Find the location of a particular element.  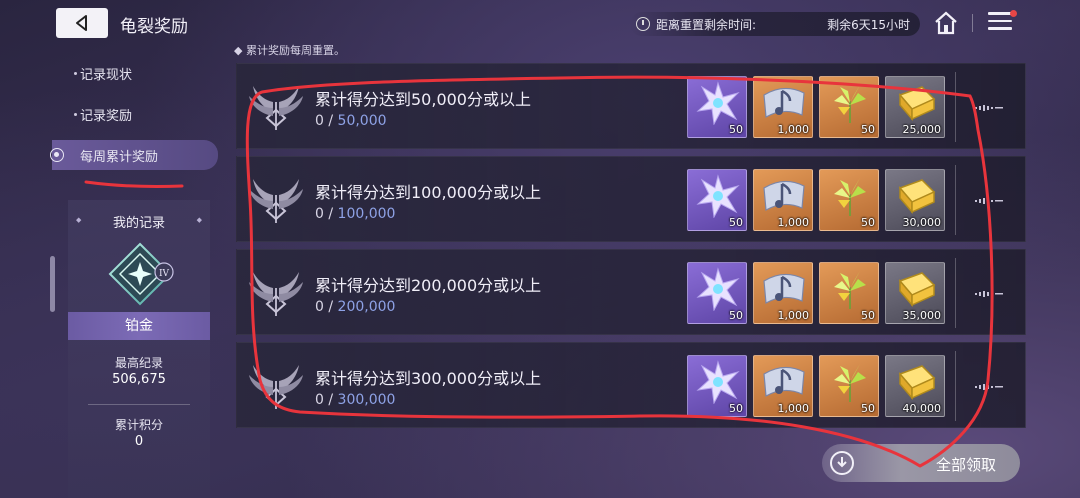

reward-progress: 0 / 200,000 is located at coordinates (355, 307).